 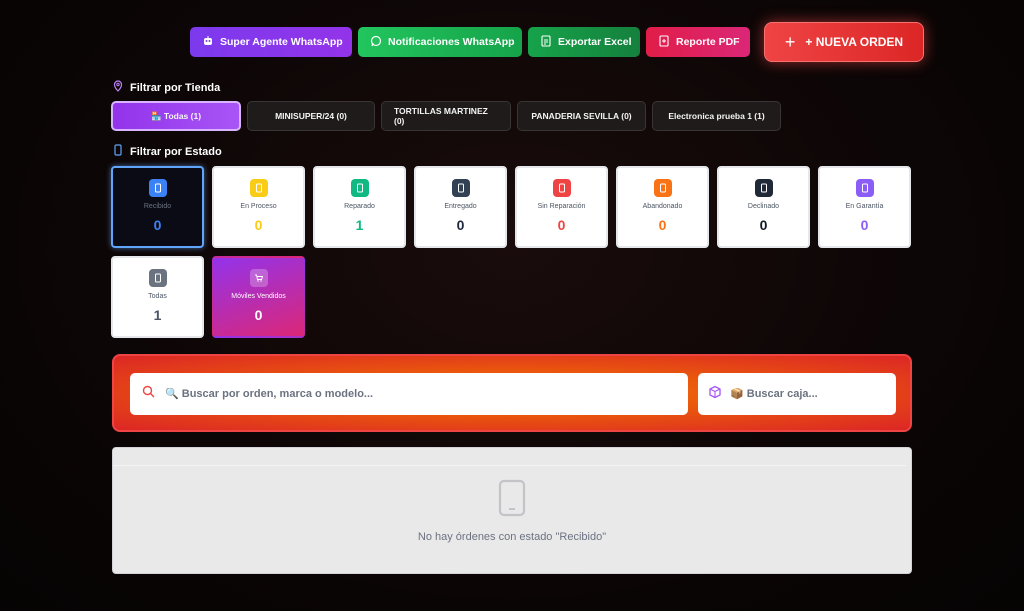 What do you see at coordinates (790, 41) in the screenshot?
I see `plus-icon: +` at bounding box center [790, 41].